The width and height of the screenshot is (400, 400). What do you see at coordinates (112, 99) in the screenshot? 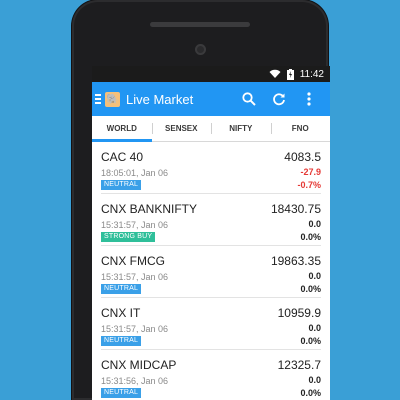
I see `app-logo: 🐘` at bounding box center [112, 99].